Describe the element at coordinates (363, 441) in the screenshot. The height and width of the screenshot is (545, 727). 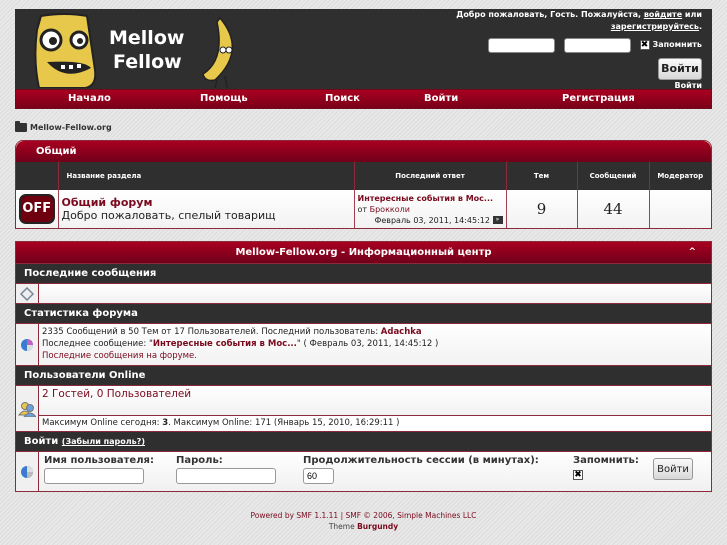
I see `login-heading: Войти (Забыли пароль?)` at that location.